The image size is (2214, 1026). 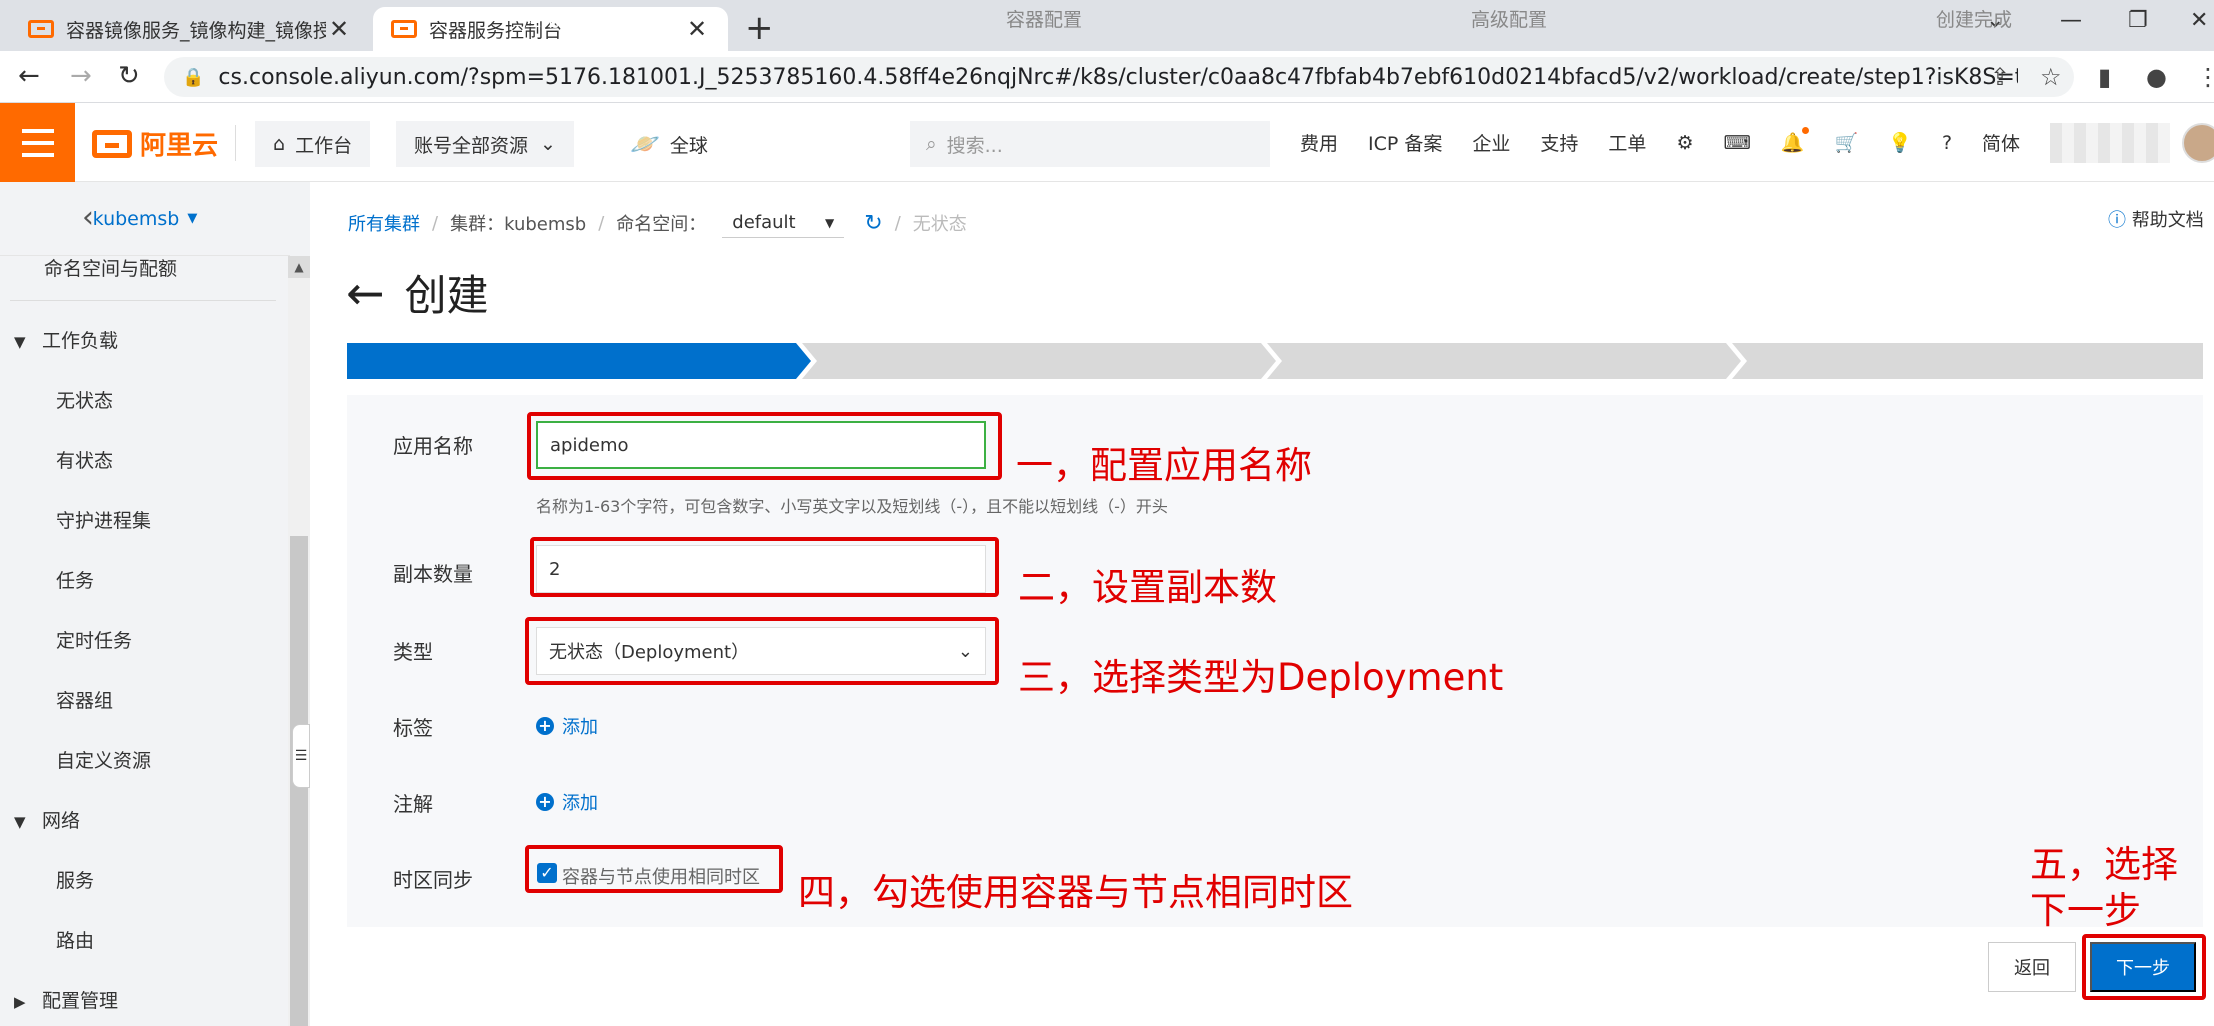 I want to click on step-advanced-config: 高级配置, so click(x=1508, y=19).